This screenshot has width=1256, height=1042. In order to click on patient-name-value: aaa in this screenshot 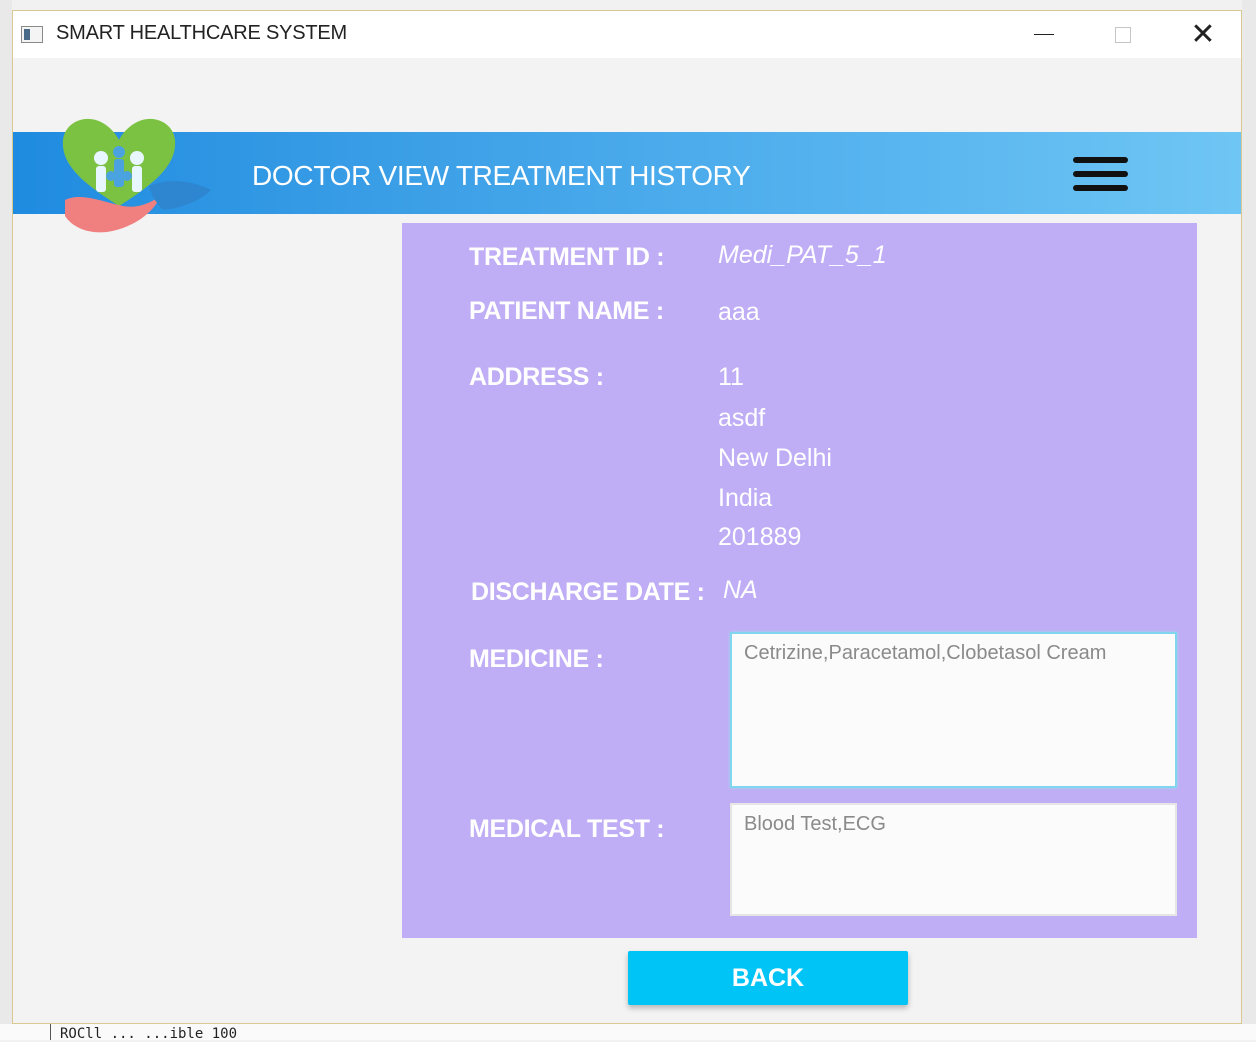, I will do `click(739, 312)`.